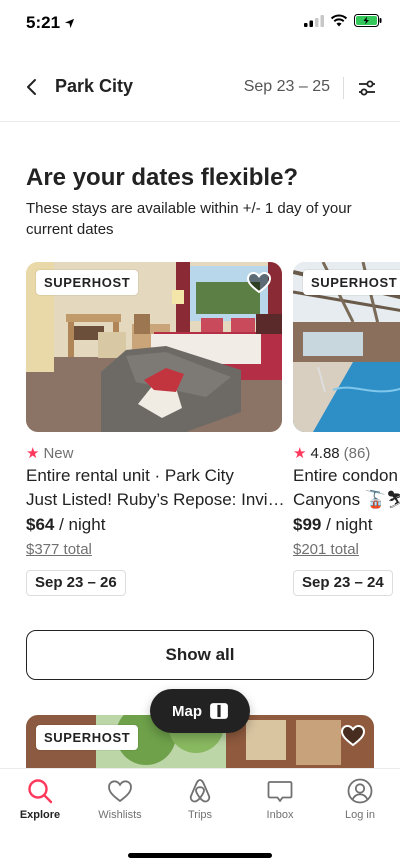 This screenshot has width=400, height=866. Describe the element at coordinates (339, 20) in the screenshot. I see `wifi-icon` at that location.